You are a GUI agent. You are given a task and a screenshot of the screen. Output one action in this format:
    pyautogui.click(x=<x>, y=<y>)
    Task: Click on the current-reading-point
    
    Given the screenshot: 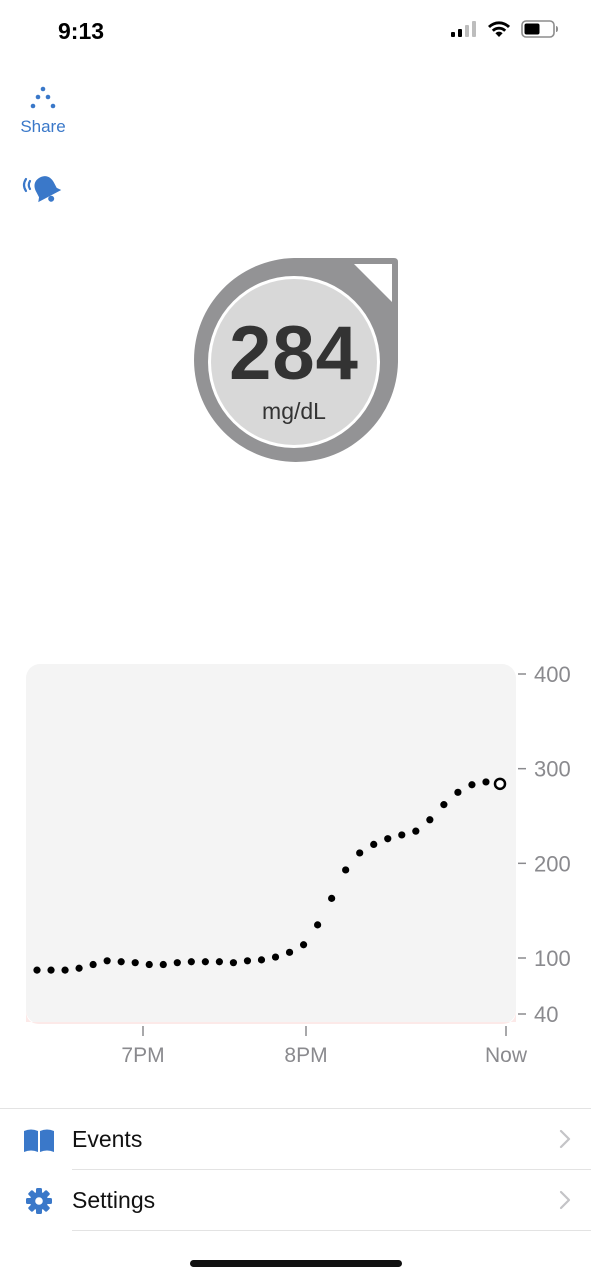 What is the action you would take?
    pyautogui.click(x=500, y=784)
    